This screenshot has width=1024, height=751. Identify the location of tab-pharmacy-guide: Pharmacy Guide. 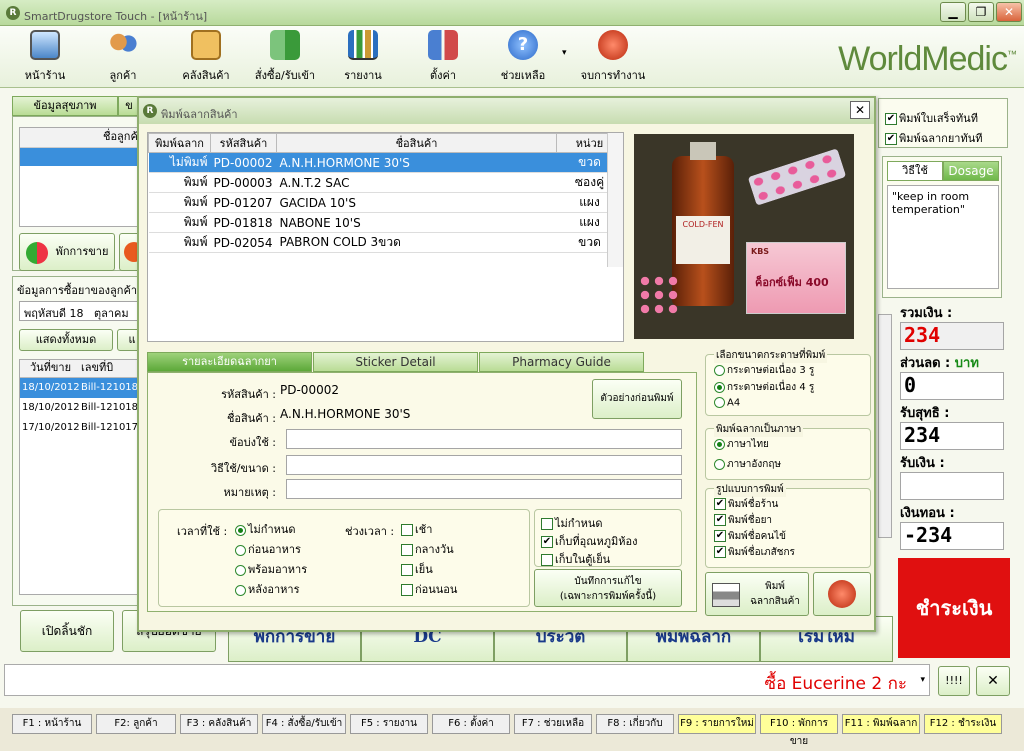
(561, 362).